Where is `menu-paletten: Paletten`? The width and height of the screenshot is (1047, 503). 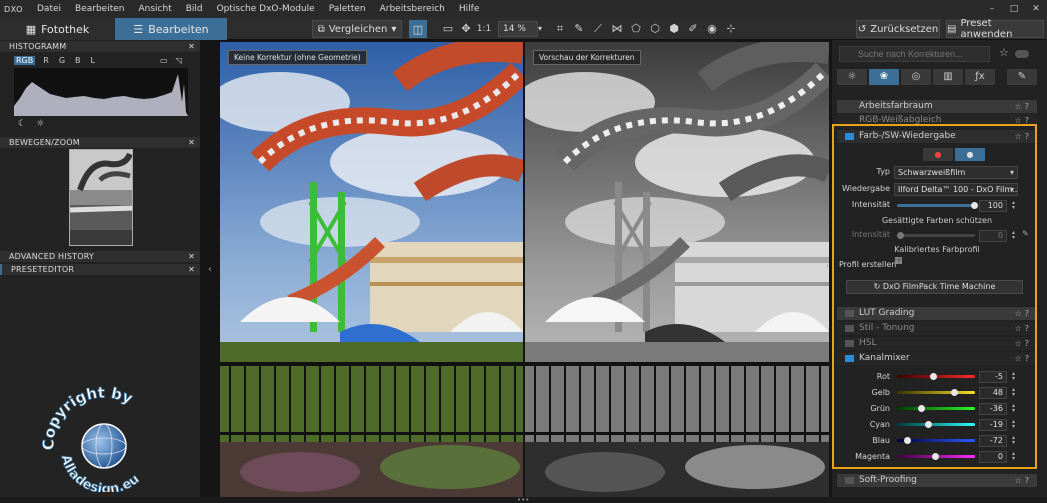
menu-paletten: Paletten is located at coordinates (347, 9).